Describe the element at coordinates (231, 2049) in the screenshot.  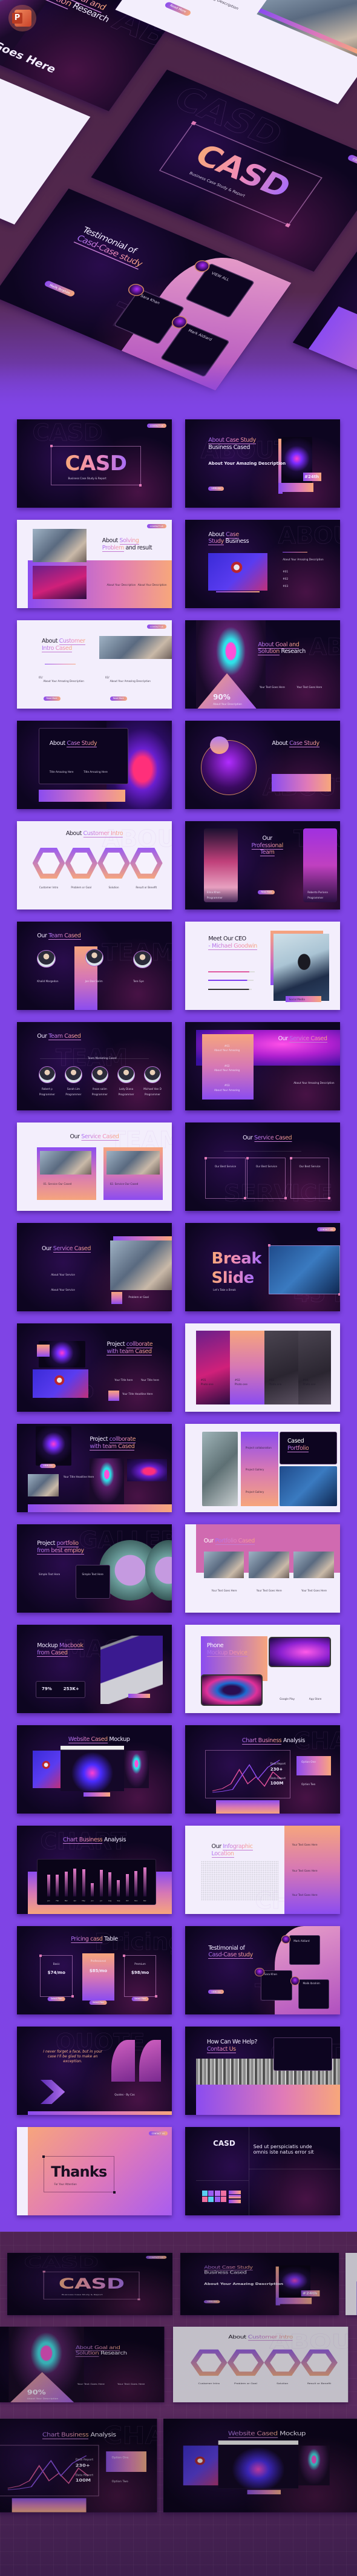
I see `title-line: Contact Us` at that location.